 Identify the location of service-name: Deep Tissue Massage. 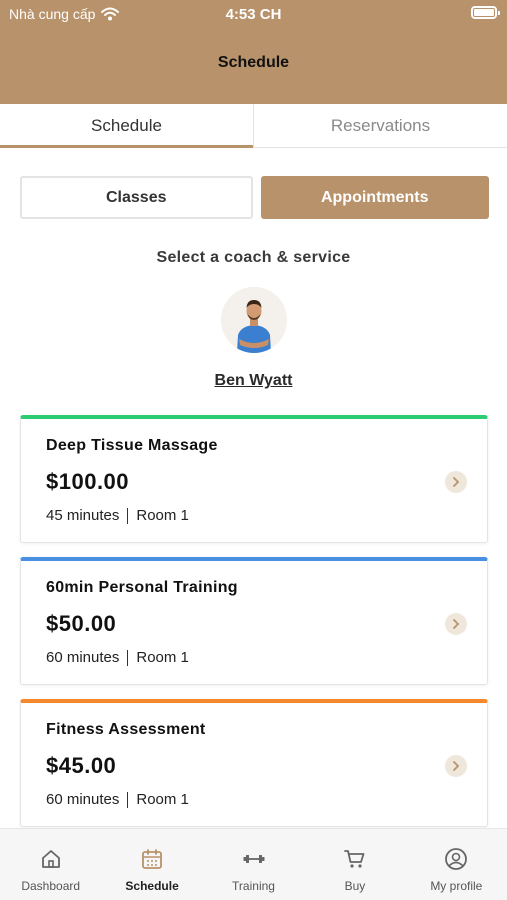
(132, 445).